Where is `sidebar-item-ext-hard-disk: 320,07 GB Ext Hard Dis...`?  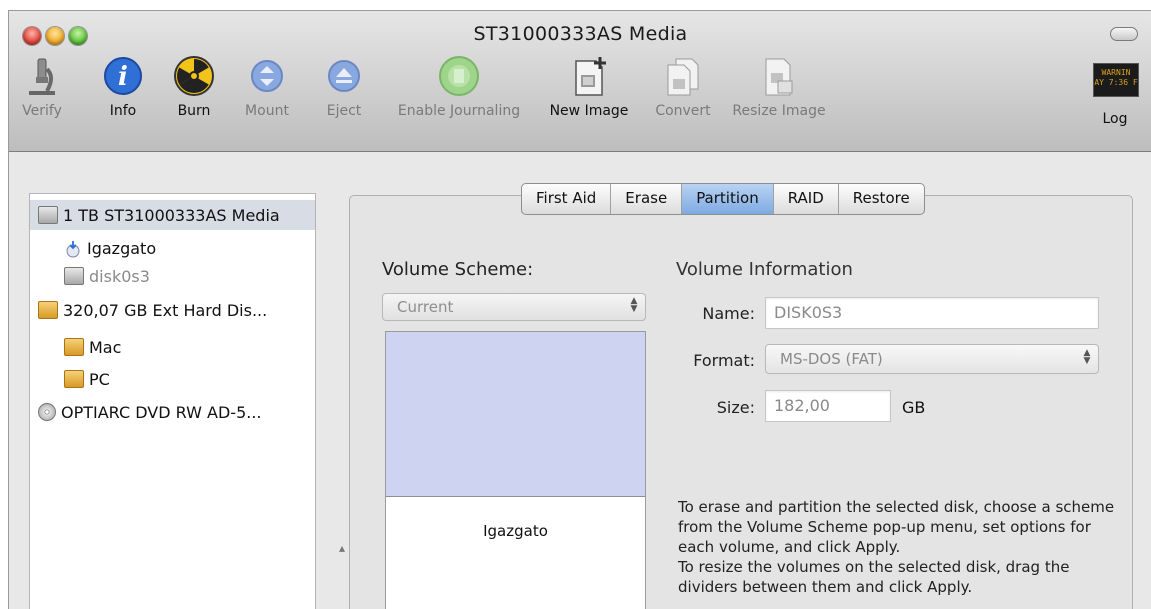
sidebar-item-ext-hard-disk: 320,07 GB Ext Hard Dis... is located at coordinates (172, 310).